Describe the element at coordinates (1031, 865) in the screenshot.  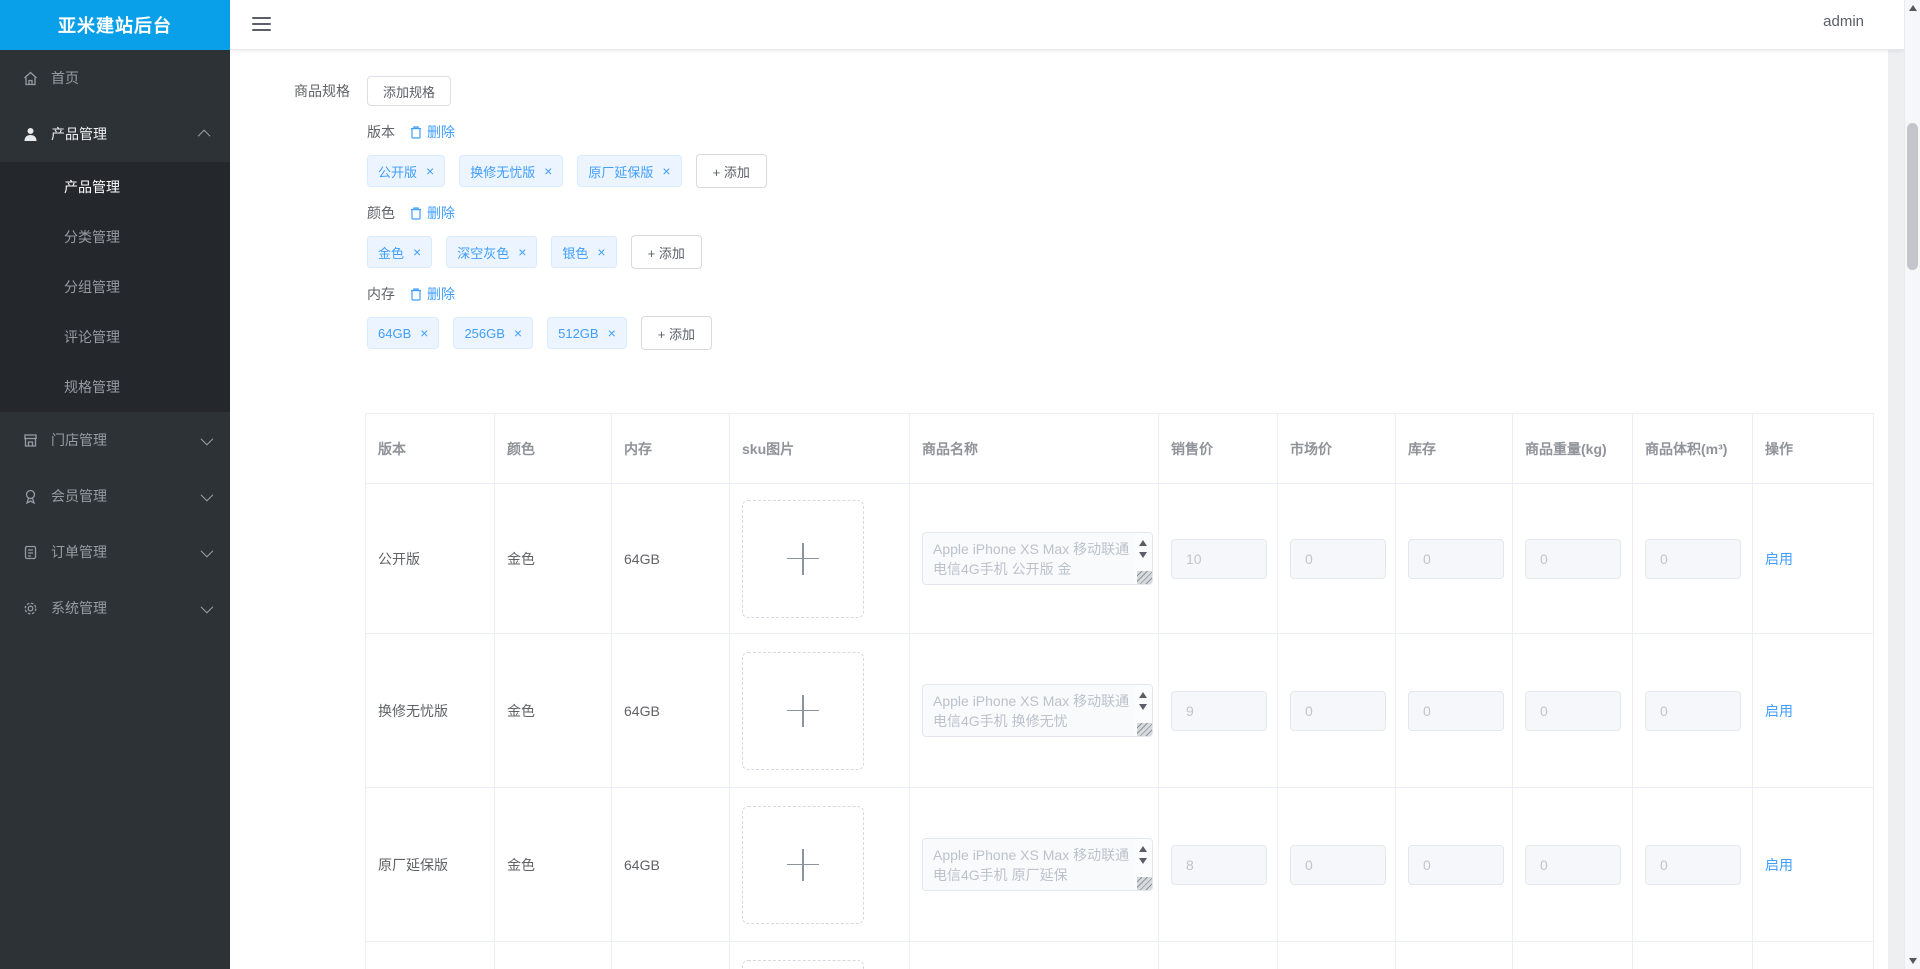
I see `product-name-text: Apple iPhone XS Max 移动联通电信4G手机 原厂延保` at that location.